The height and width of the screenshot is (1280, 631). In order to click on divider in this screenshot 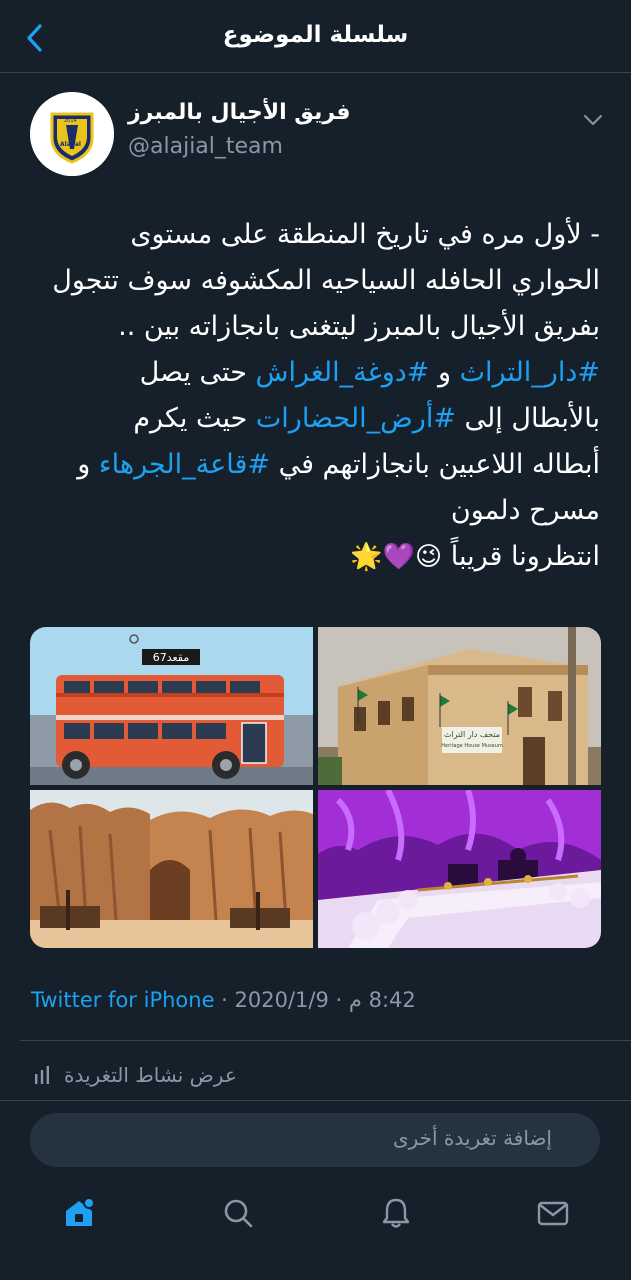, I will do `click(325, 1040)`.